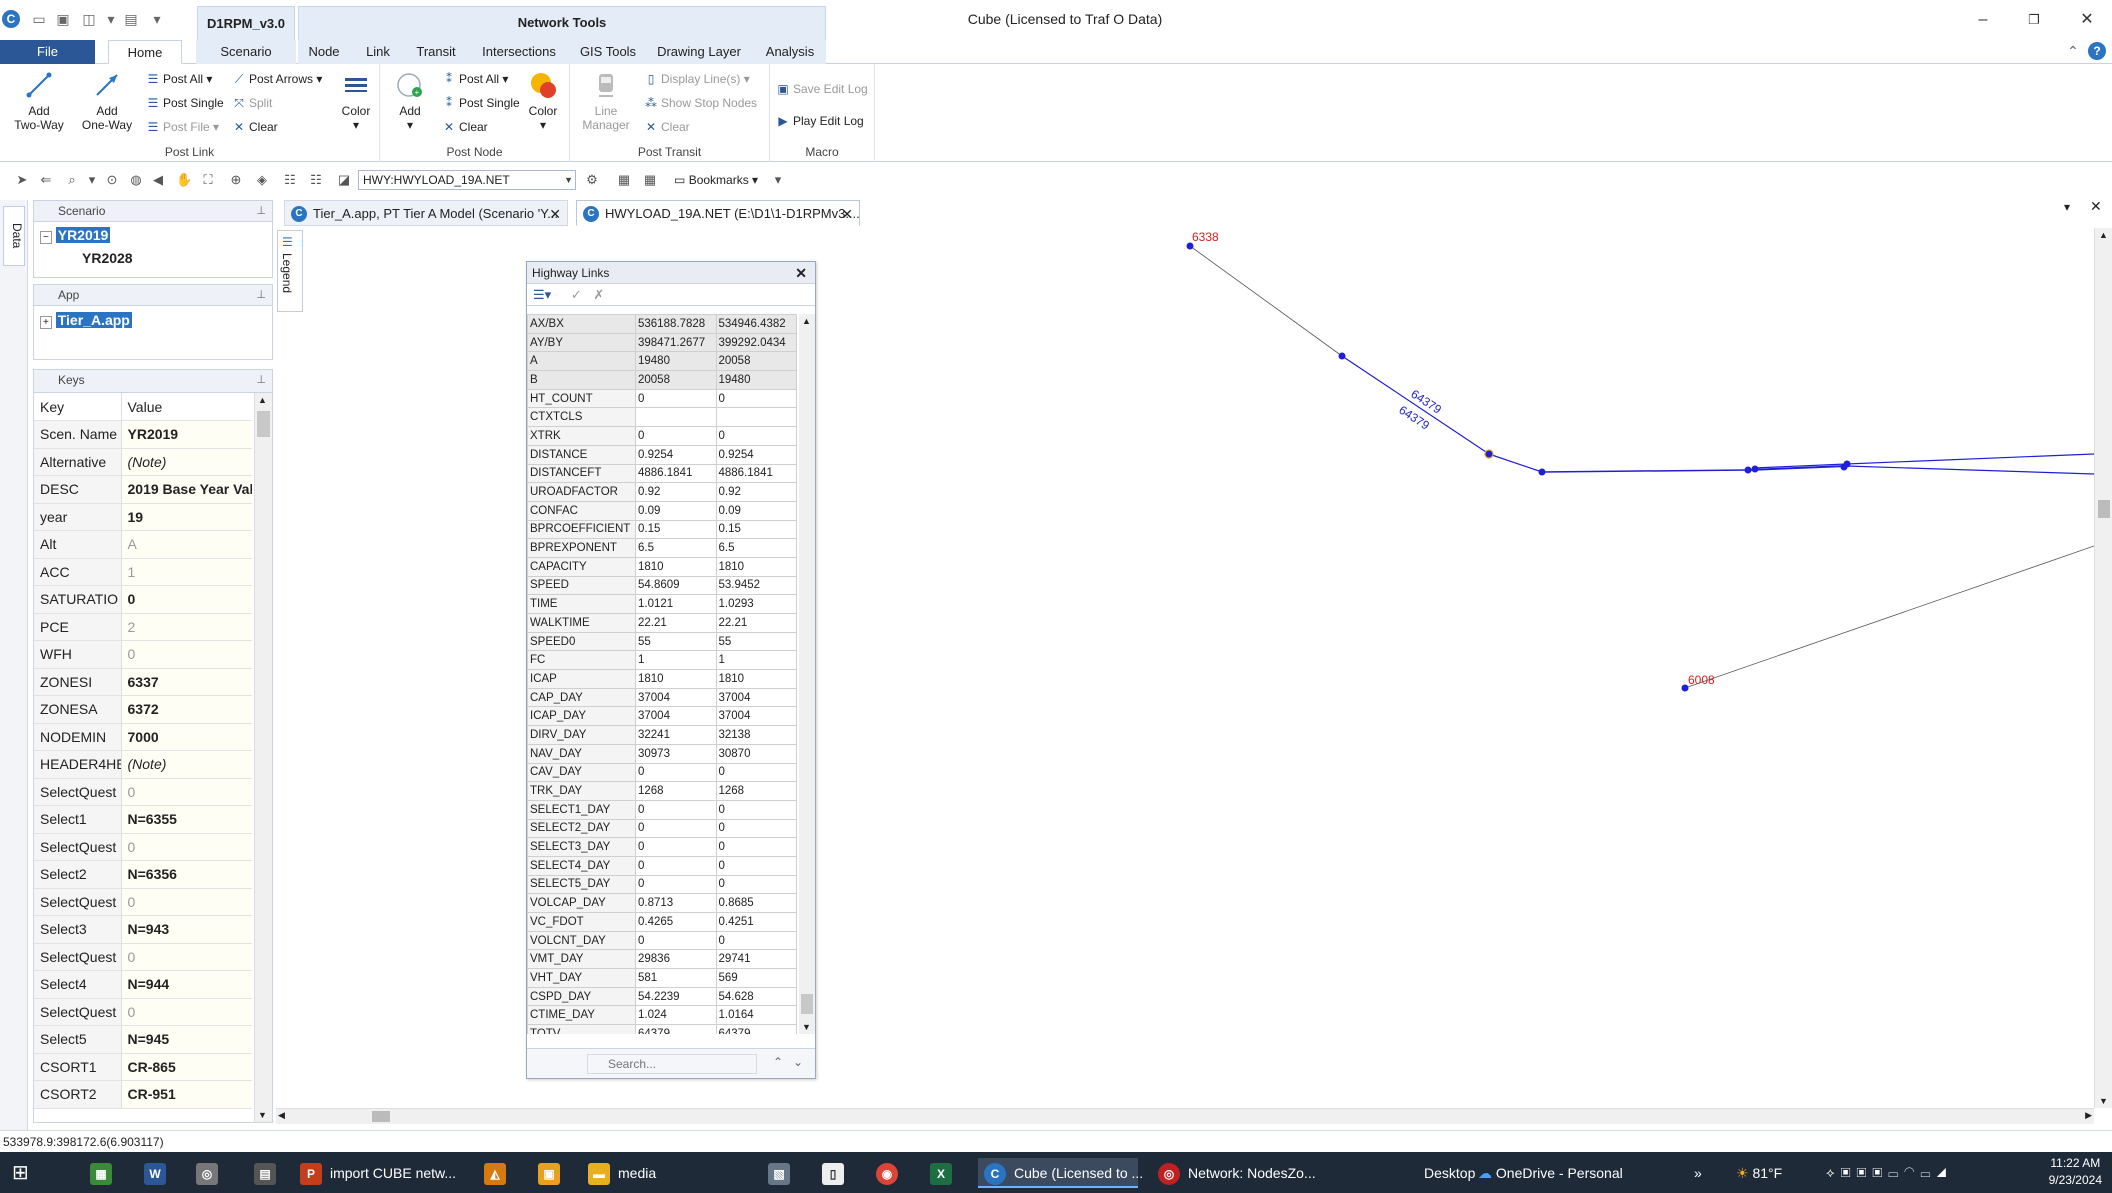 This screenshot has height=1193, width=2112. Describe the element at coordinates (662, 398) in the screenshot. I see `link-attribute-row: HT_COUNT 0 0` at that location.